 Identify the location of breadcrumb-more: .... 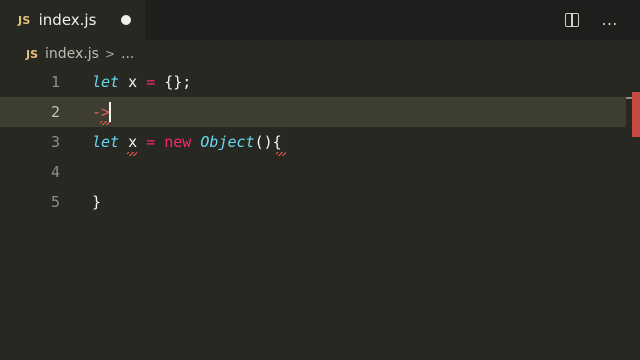
(127, 54).